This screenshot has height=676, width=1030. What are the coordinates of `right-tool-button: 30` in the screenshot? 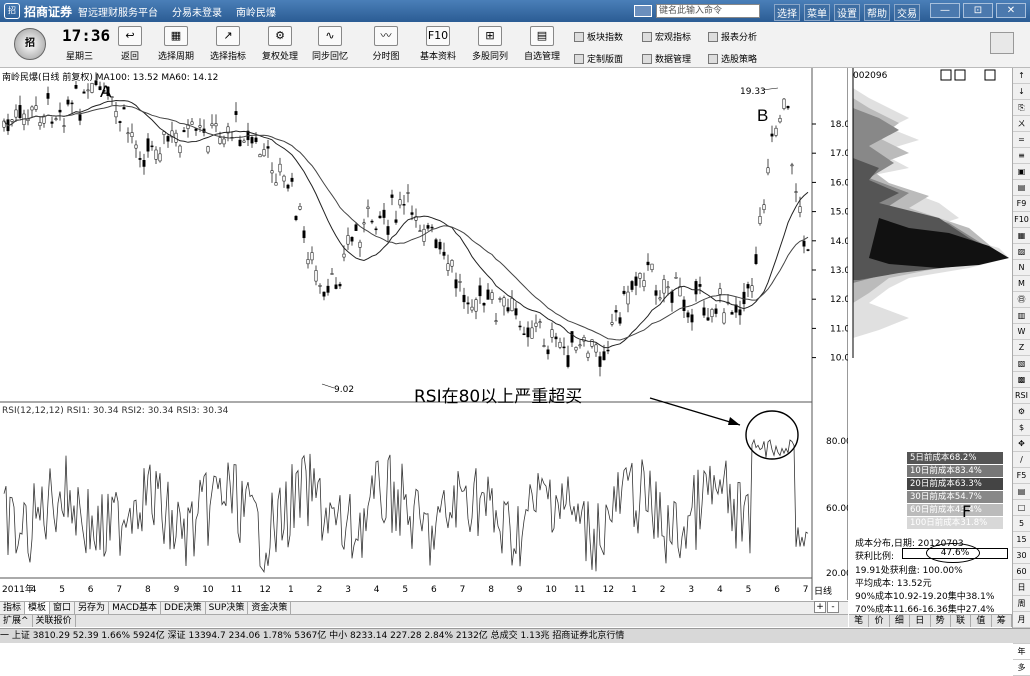 It's located at (1021, 556).